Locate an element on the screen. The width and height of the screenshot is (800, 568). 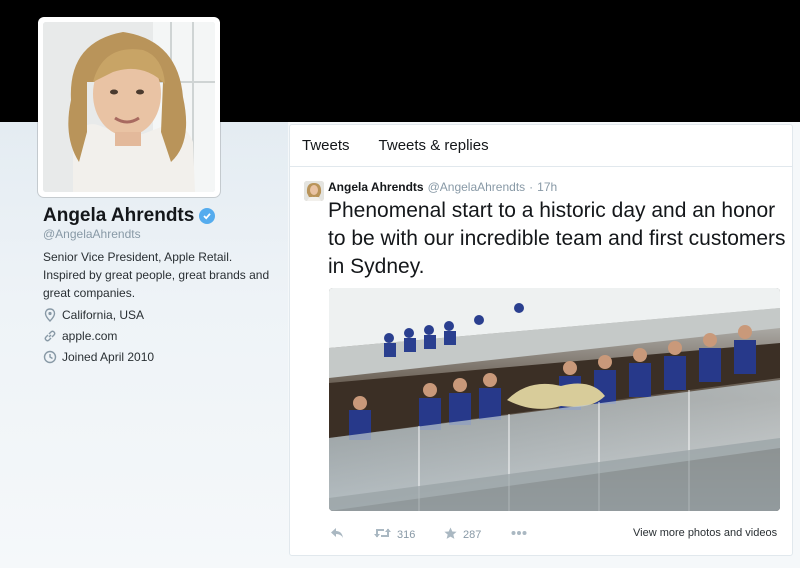
profile-location: California, USA is located at coordinates (93, 315).